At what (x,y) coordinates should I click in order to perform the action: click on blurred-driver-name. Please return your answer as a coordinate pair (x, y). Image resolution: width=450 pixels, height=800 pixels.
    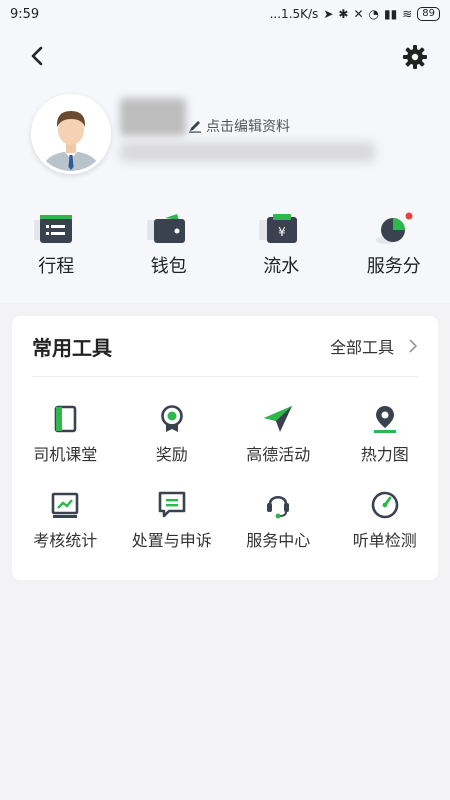
    Looking at the image, I should click on (153, 117).